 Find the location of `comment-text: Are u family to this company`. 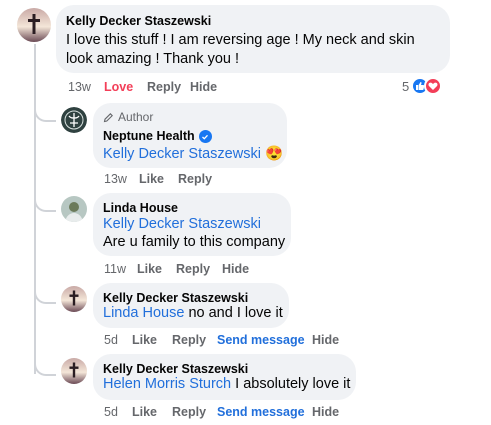

comment-text: Are u family to this company is located at coordinates (194, 242).